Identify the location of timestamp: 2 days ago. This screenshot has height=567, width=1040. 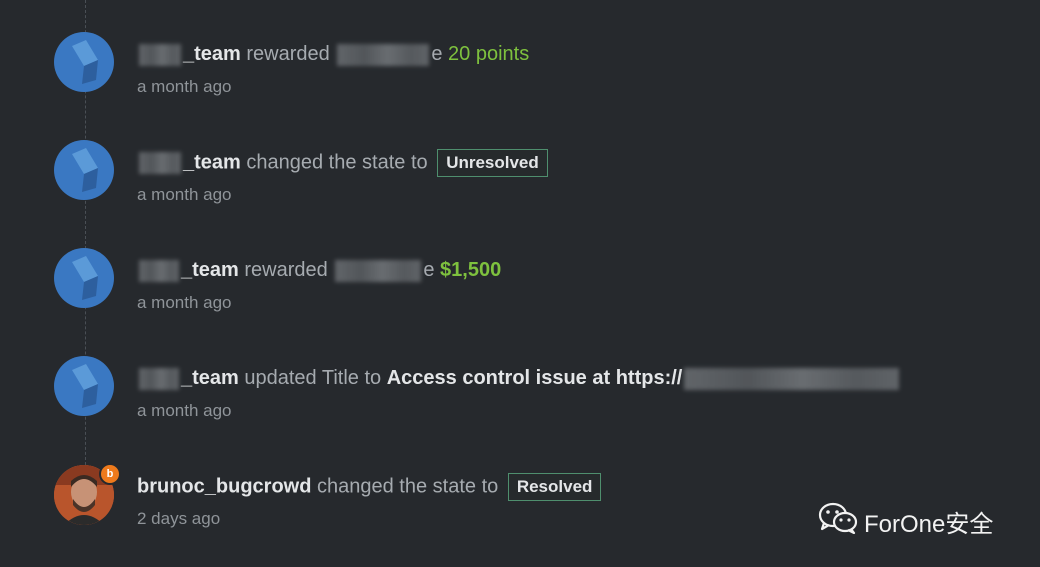
(178, 519).